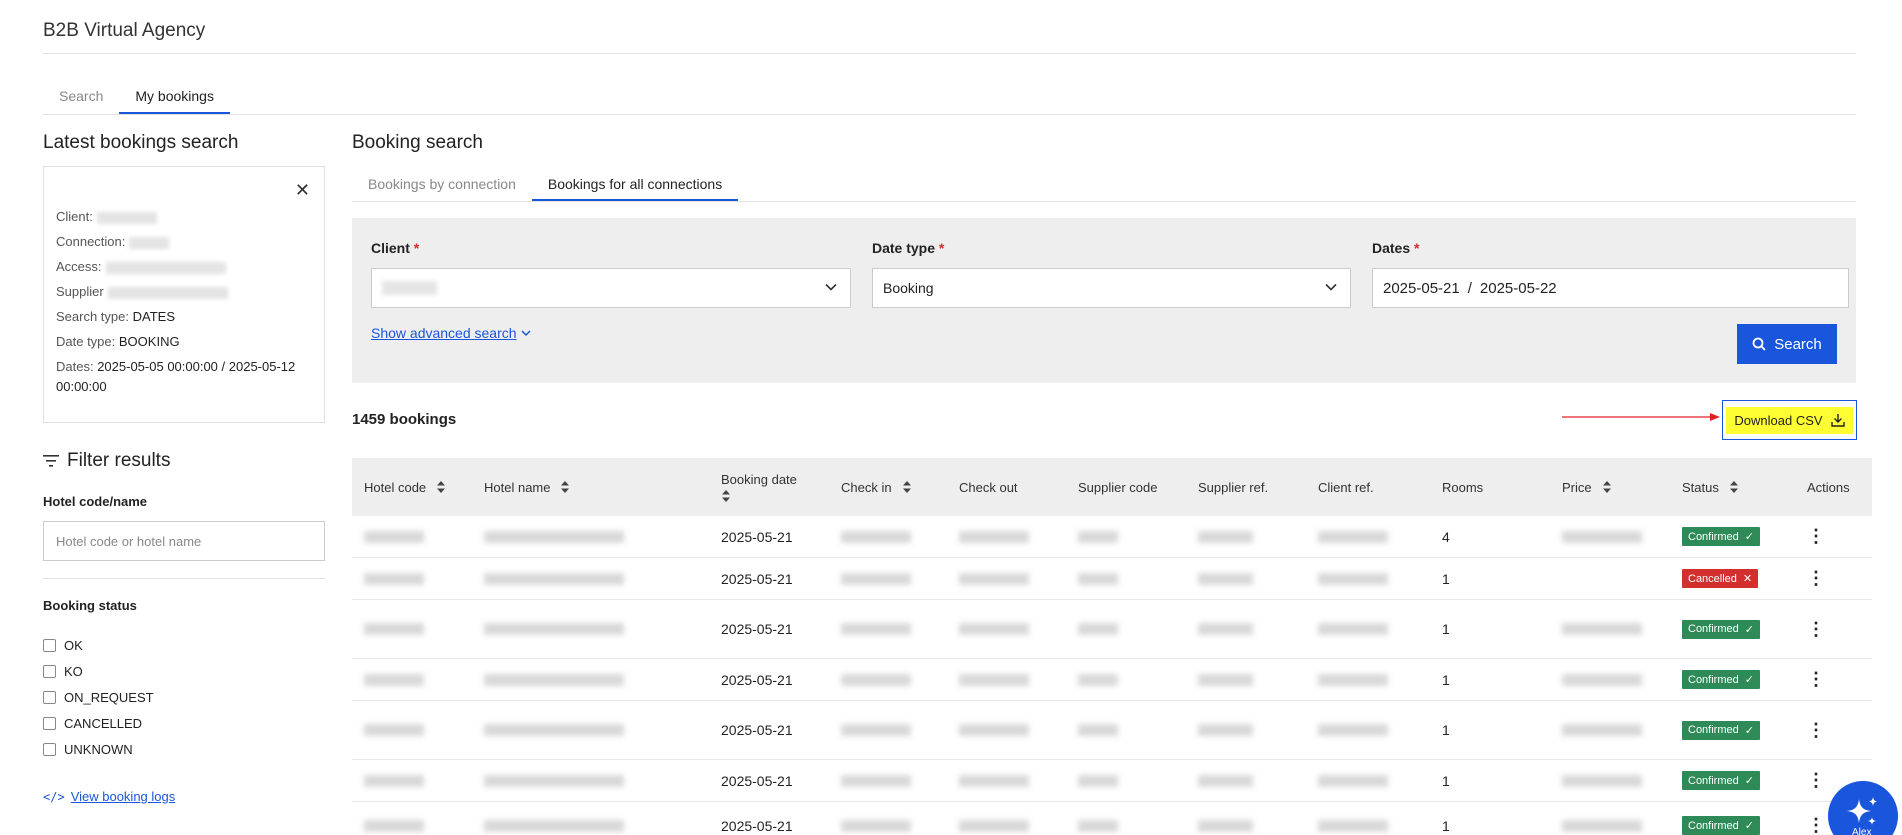 This screenshot has height=835, width=1902. I want to click on tab-search: Search, so click(81, 97).